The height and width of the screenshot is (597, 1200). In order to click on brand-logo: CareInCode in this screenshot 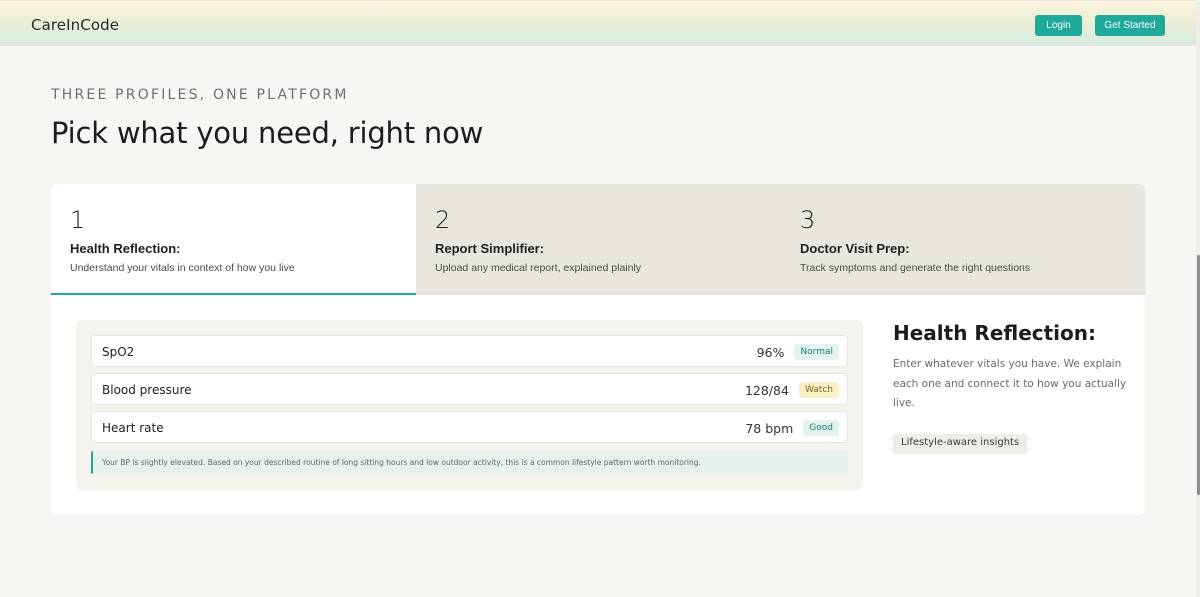, I will do `click(75, 25)`.